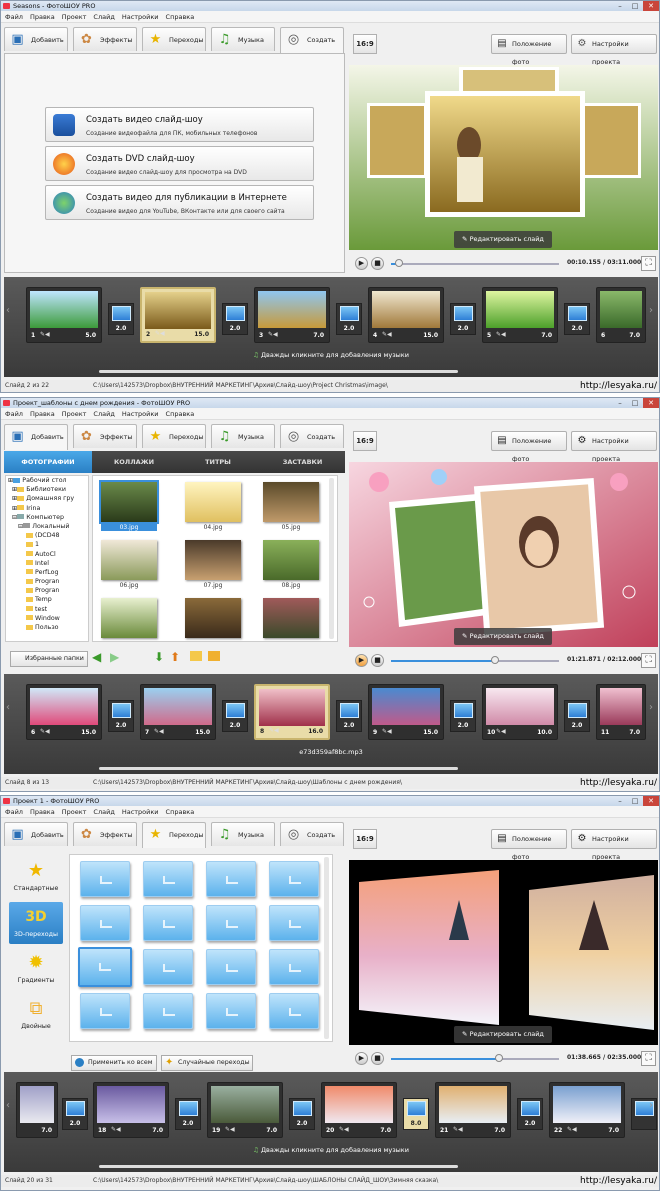  What do you see at coordinates (529, 50) in the screenshot?
I see `photo-position-button: ▤ Положение фото` at bounding box center [529, 50].